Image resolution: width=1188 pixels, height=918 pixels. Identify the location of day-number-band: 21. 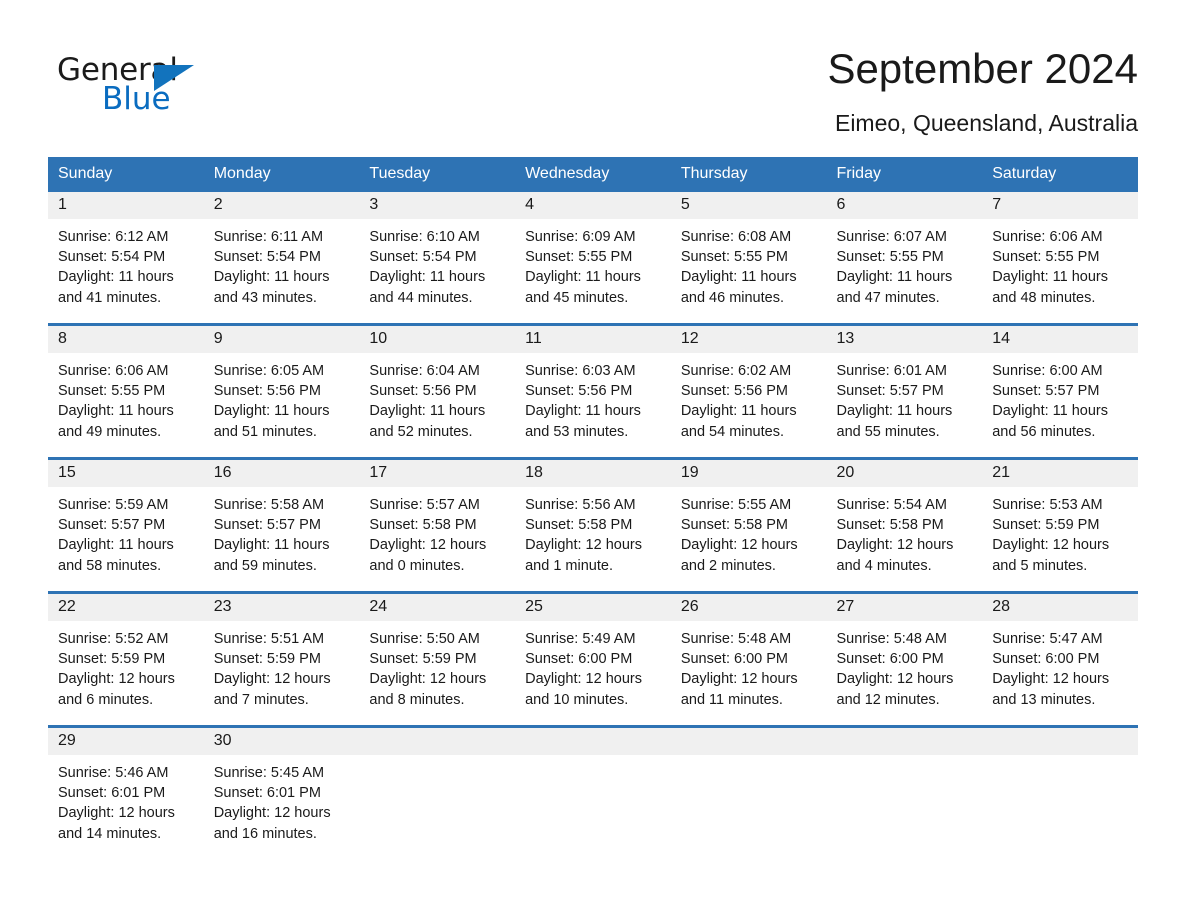
(1060, 473).